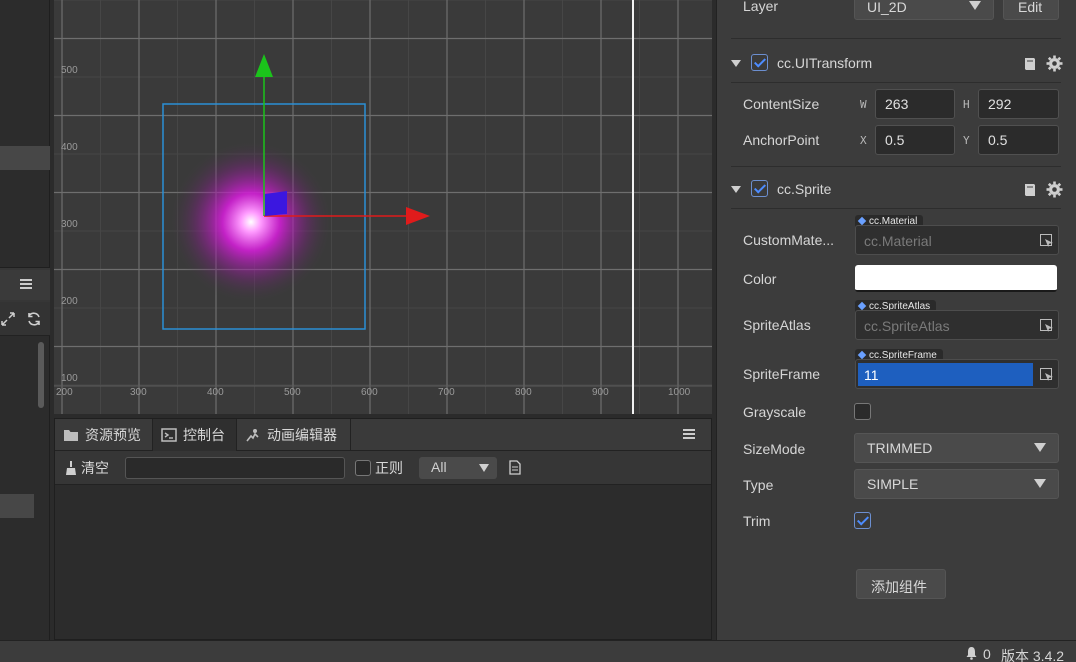  Describe the element at coordinates (957, 325) in the screenshot. I see `sprite-atlas-field: cc.SpriteAtlas` at that location.